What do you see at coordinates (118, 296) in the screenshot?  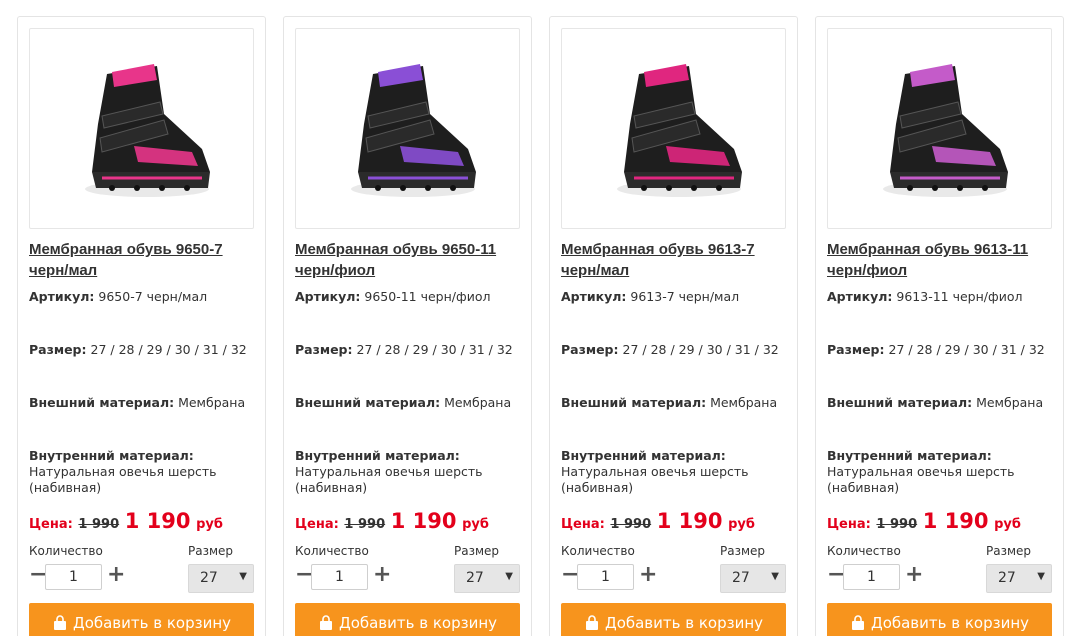 I see `article-row: Артикул: 9650-7 черн/мал` at bounding box center [118, 296].